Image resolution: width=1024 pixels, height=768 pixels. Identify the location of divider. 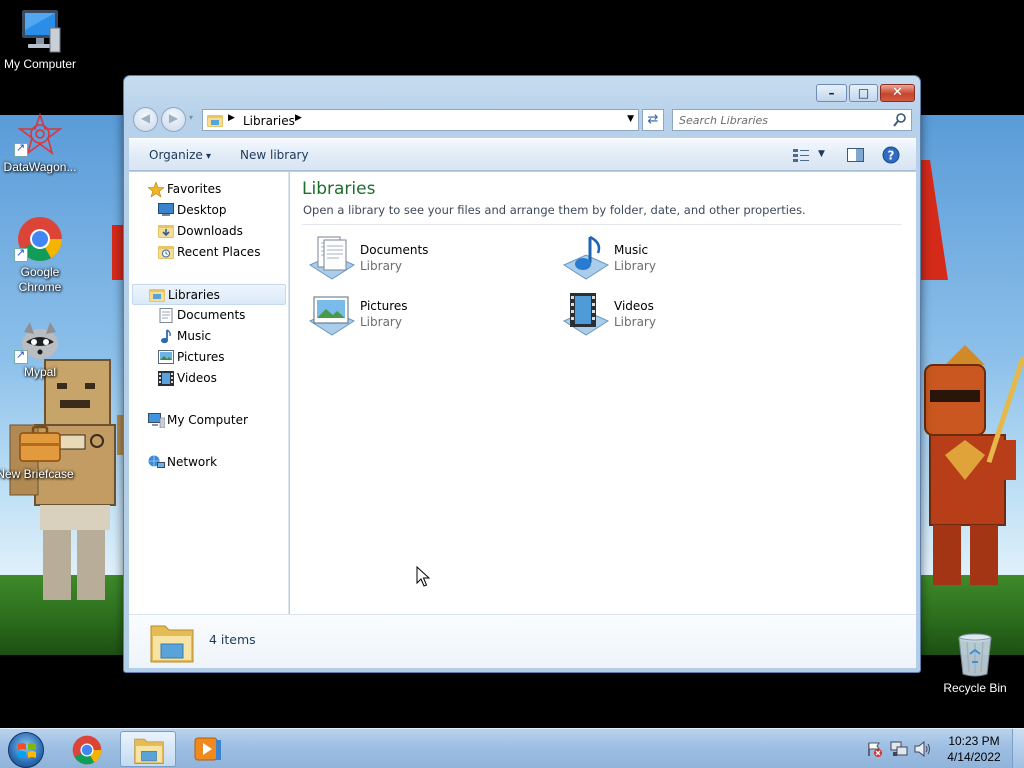
(602, 224).